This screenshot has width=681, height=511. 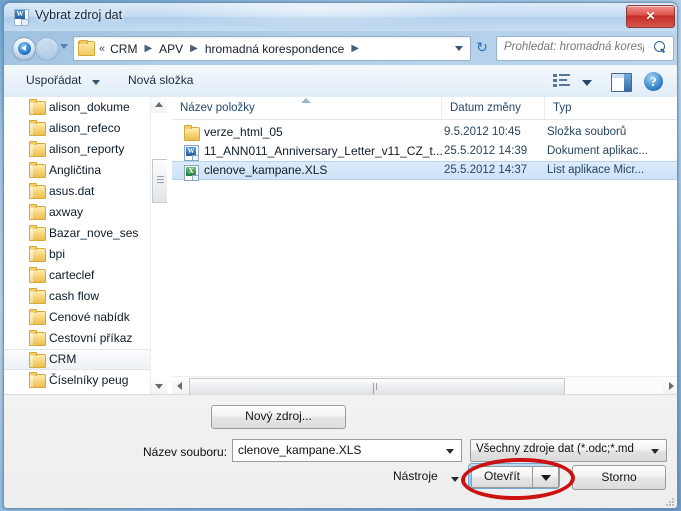 I want to click on breadcrumb-item-crm: CRM, so click(x=123, y=49).